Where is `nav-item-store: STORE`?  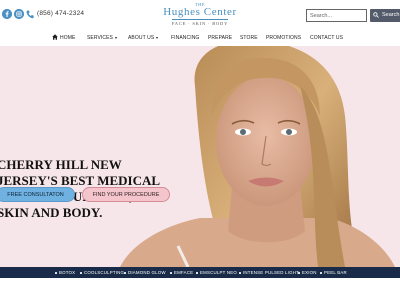 nav-item-store: STORE is located at coordinates (249, 38).